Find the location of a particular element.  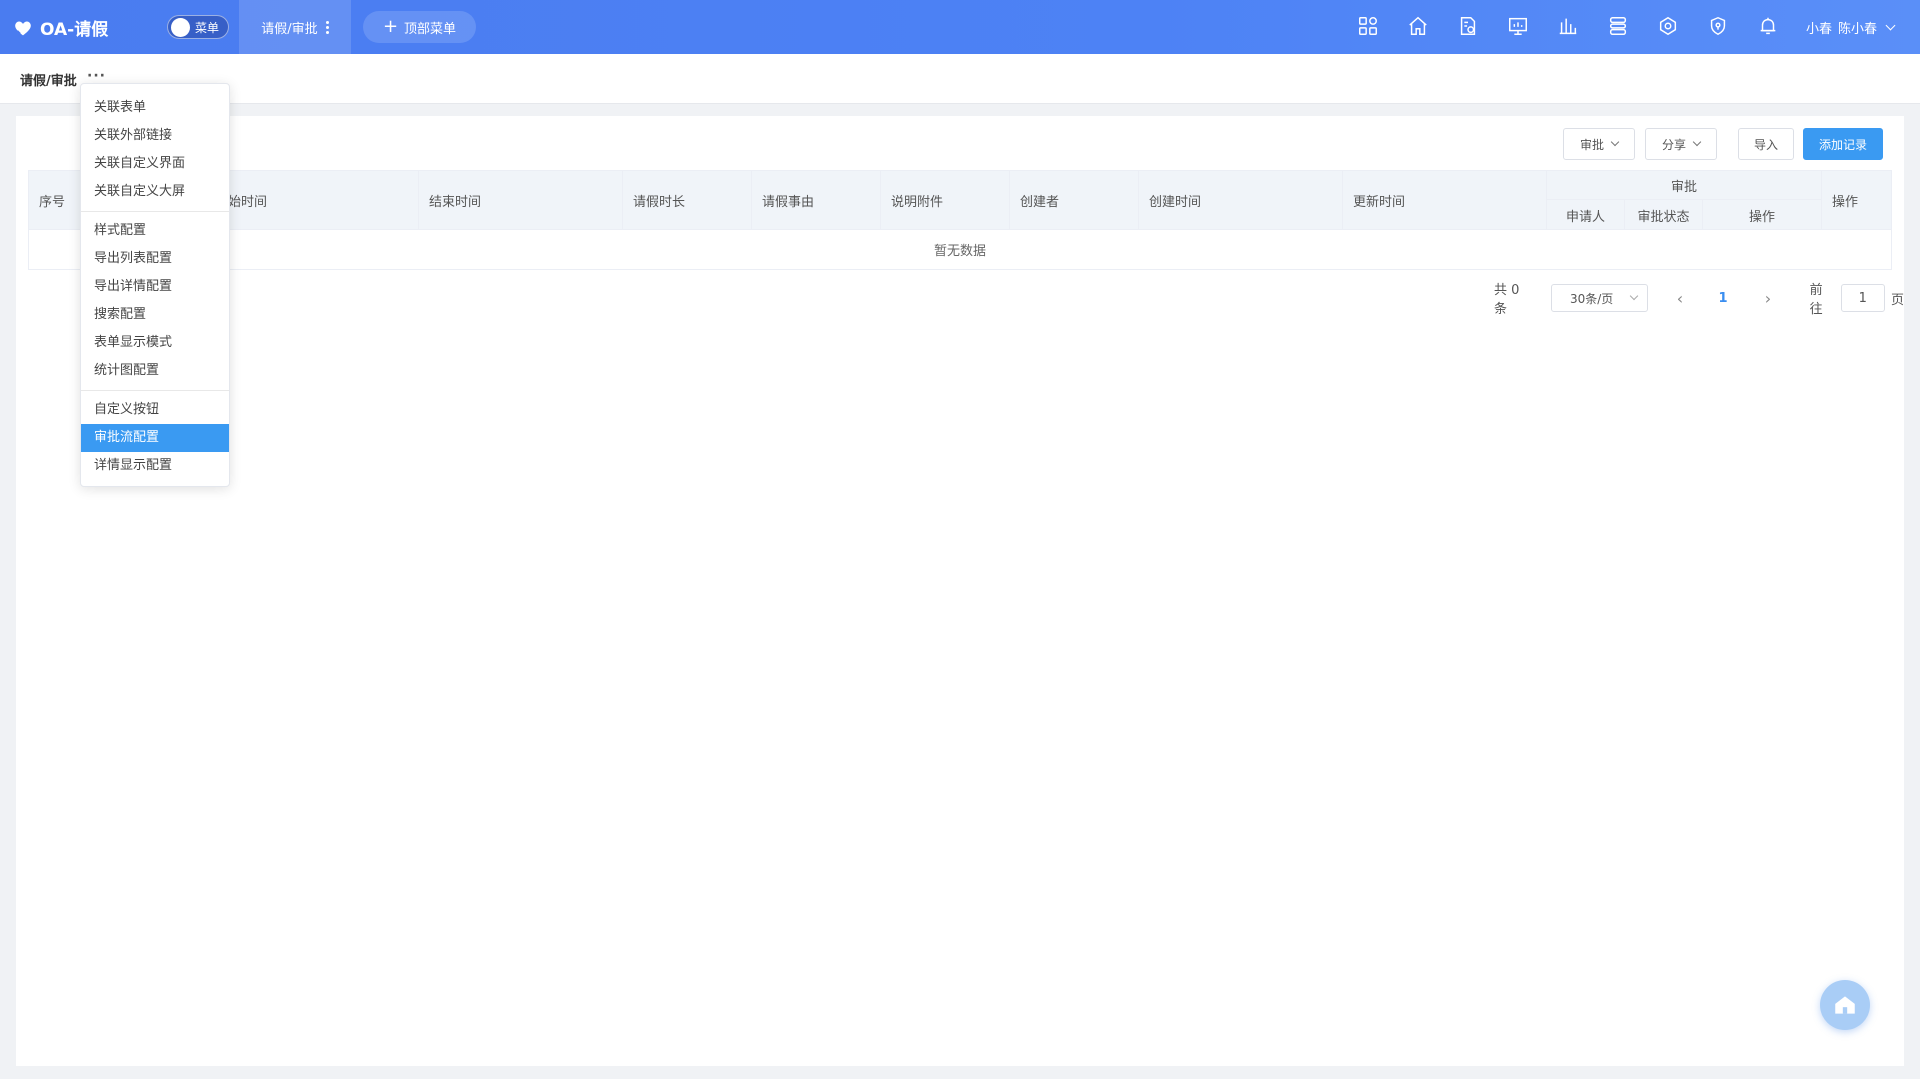

import-label: 导入 is located at coordinates (1765, 144).